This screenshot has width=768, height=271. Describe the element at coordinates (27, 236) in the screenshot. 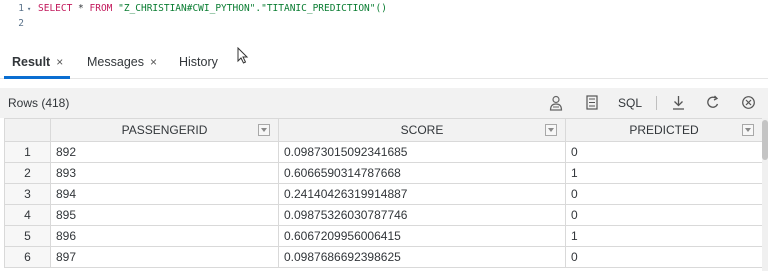

I see `row-index: 5` at that location.